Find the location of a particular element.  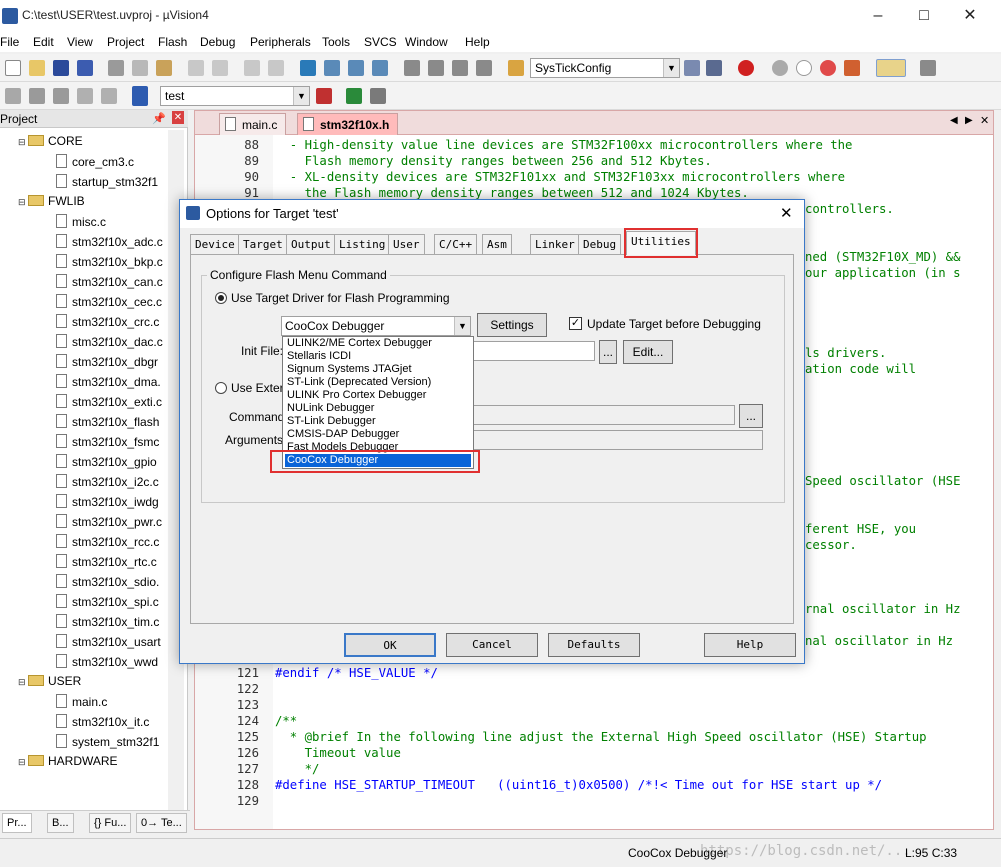

configure-icon is located at coordinates (928, 68).